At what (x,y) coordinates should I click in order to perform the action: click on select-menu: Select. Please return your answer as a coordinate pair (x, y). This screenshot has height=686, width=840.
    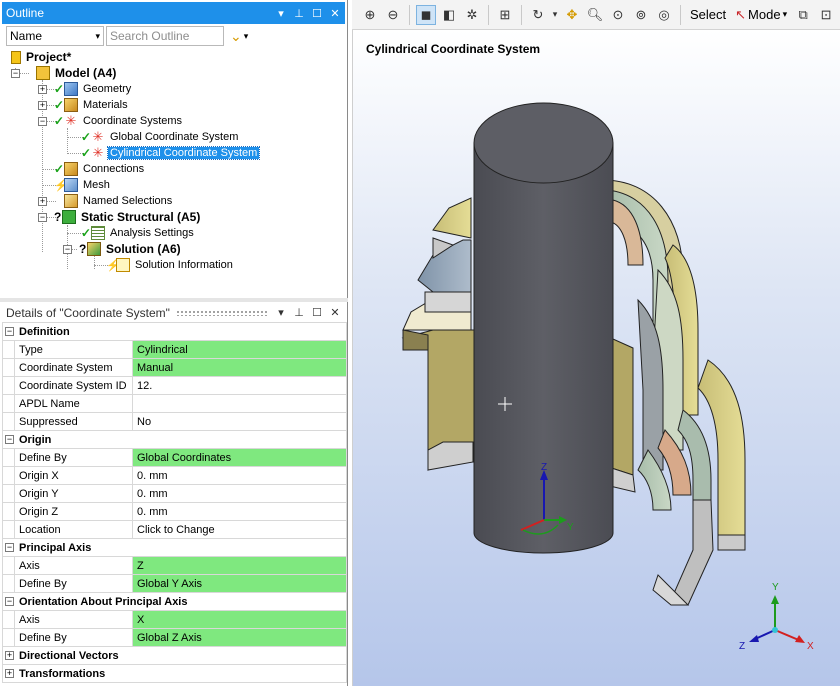
    Looking at the image, I should click on (708, 14).